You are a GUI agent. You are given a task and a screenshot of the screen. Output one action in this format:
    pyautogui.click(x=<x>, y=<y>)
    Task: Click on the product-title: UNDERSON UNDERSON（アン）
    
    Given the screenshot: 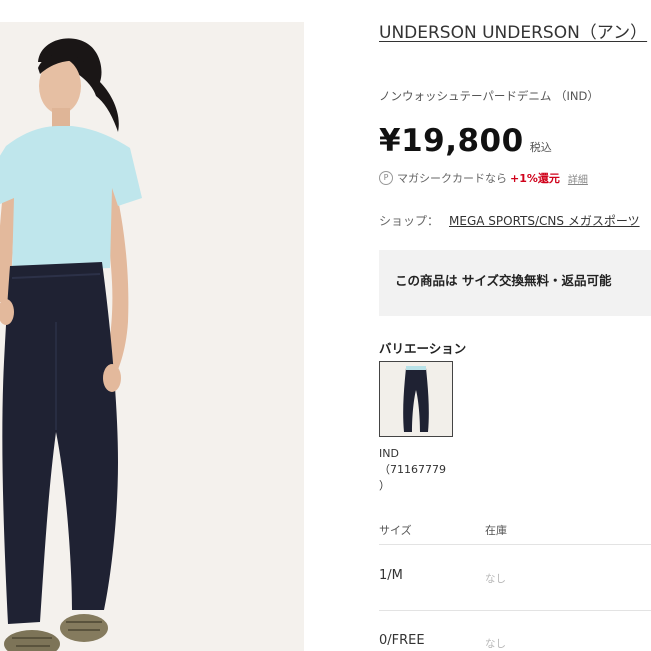 What is the action you would take?
    pyautogui.click(x=515, y=33)
    